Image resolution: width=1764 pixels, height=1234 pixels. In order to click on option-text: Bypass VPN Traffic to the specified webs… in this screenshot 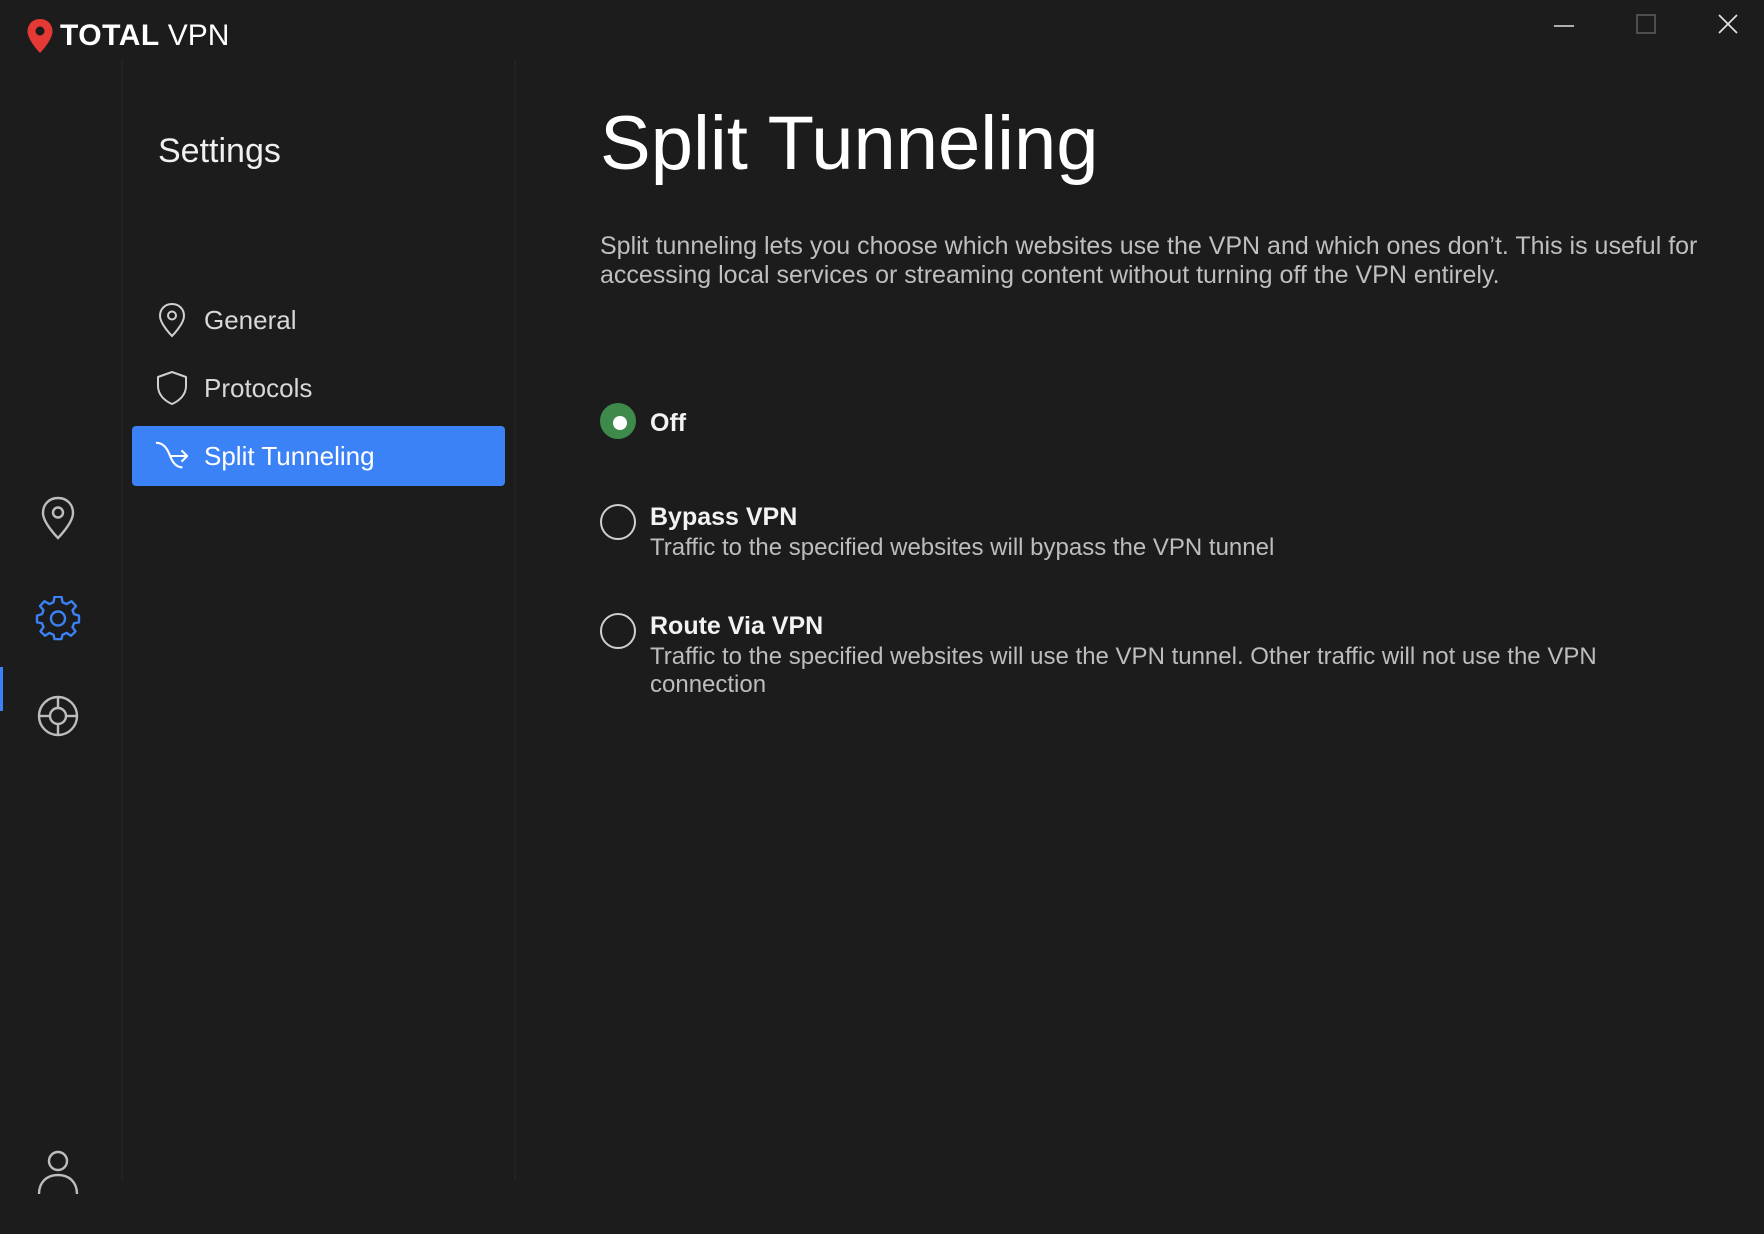, I will do `click(1180, 532)`.